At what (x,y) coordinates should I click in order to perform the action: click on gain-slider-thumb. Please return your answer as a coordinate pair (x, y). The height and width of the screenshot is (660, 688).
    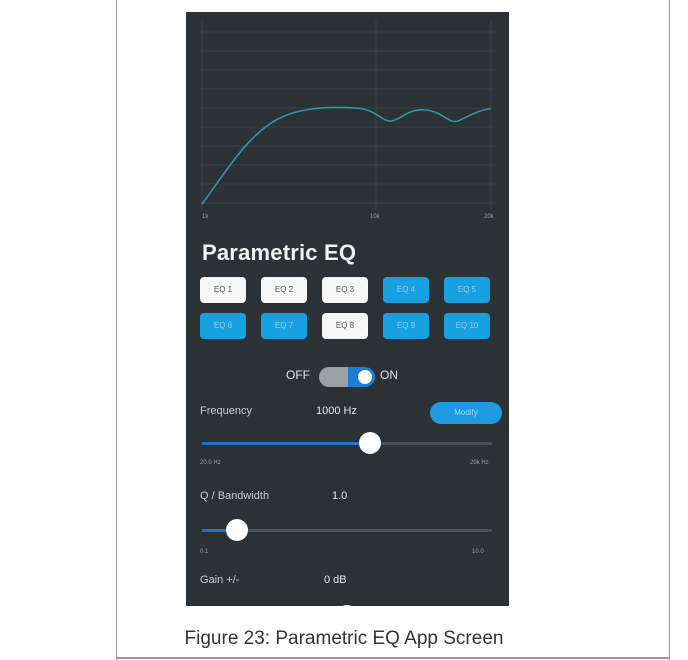
    Looking at the image, I should click on (347, 605).